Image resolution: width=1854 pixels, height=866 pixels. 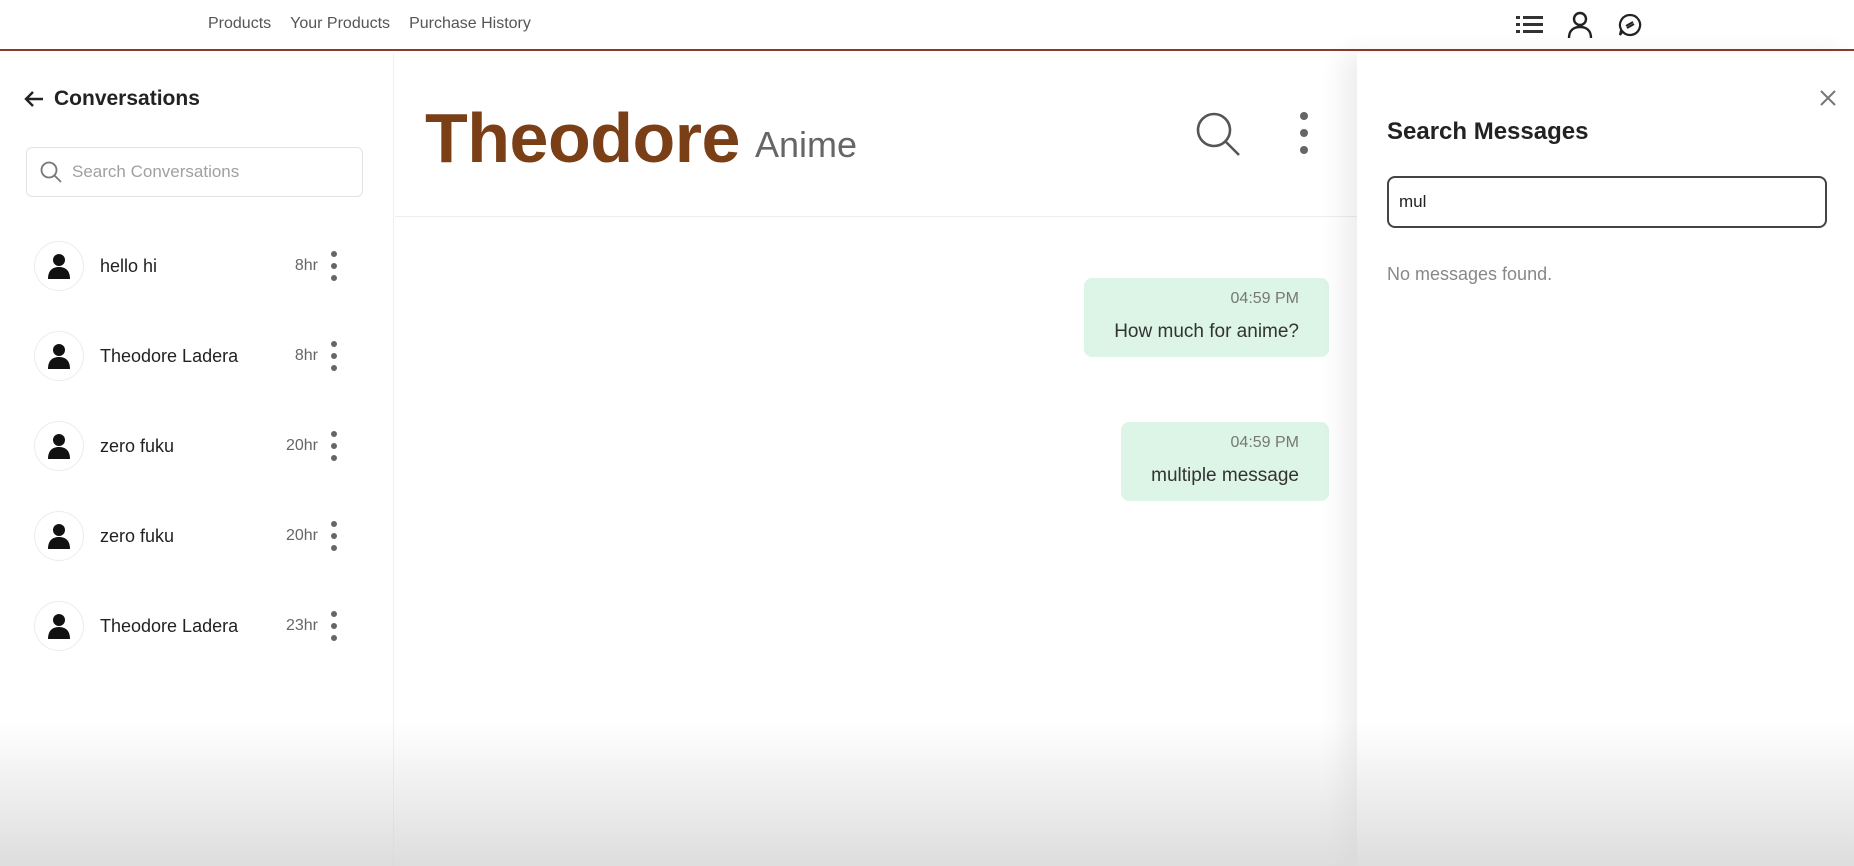 What do you see at coordinates (1206, 317) in the screenshot?
I see `message-bubble: 04:59 PM How much for anime?` at bounding box center [1206, 317].